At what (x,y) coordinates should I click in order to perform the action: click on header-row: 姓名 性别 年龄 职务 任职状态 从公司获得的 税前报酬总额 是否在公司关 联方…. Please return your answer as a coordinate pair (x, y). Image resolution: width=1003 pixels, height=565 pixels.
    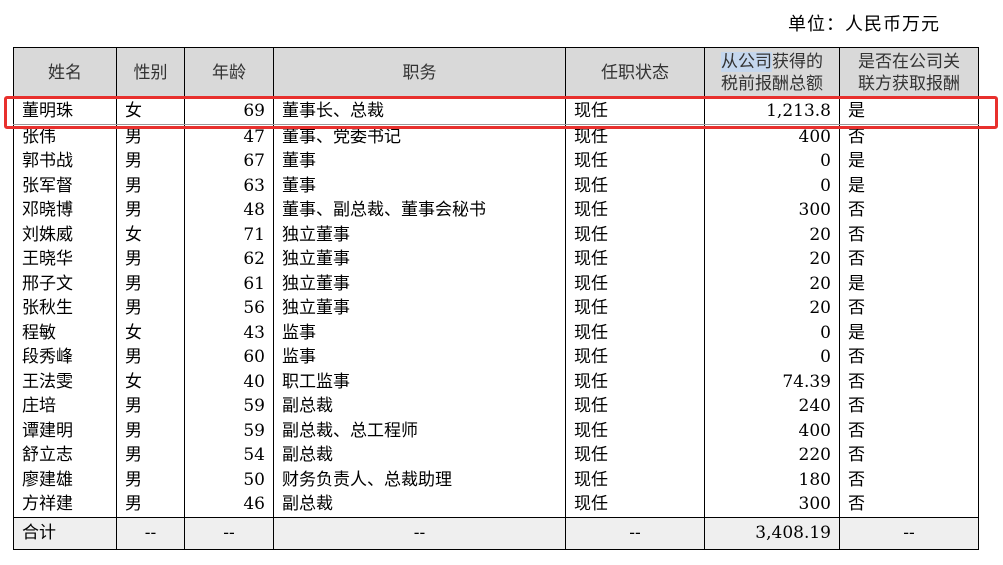
    Looking at the image, I should click on (496, 73).